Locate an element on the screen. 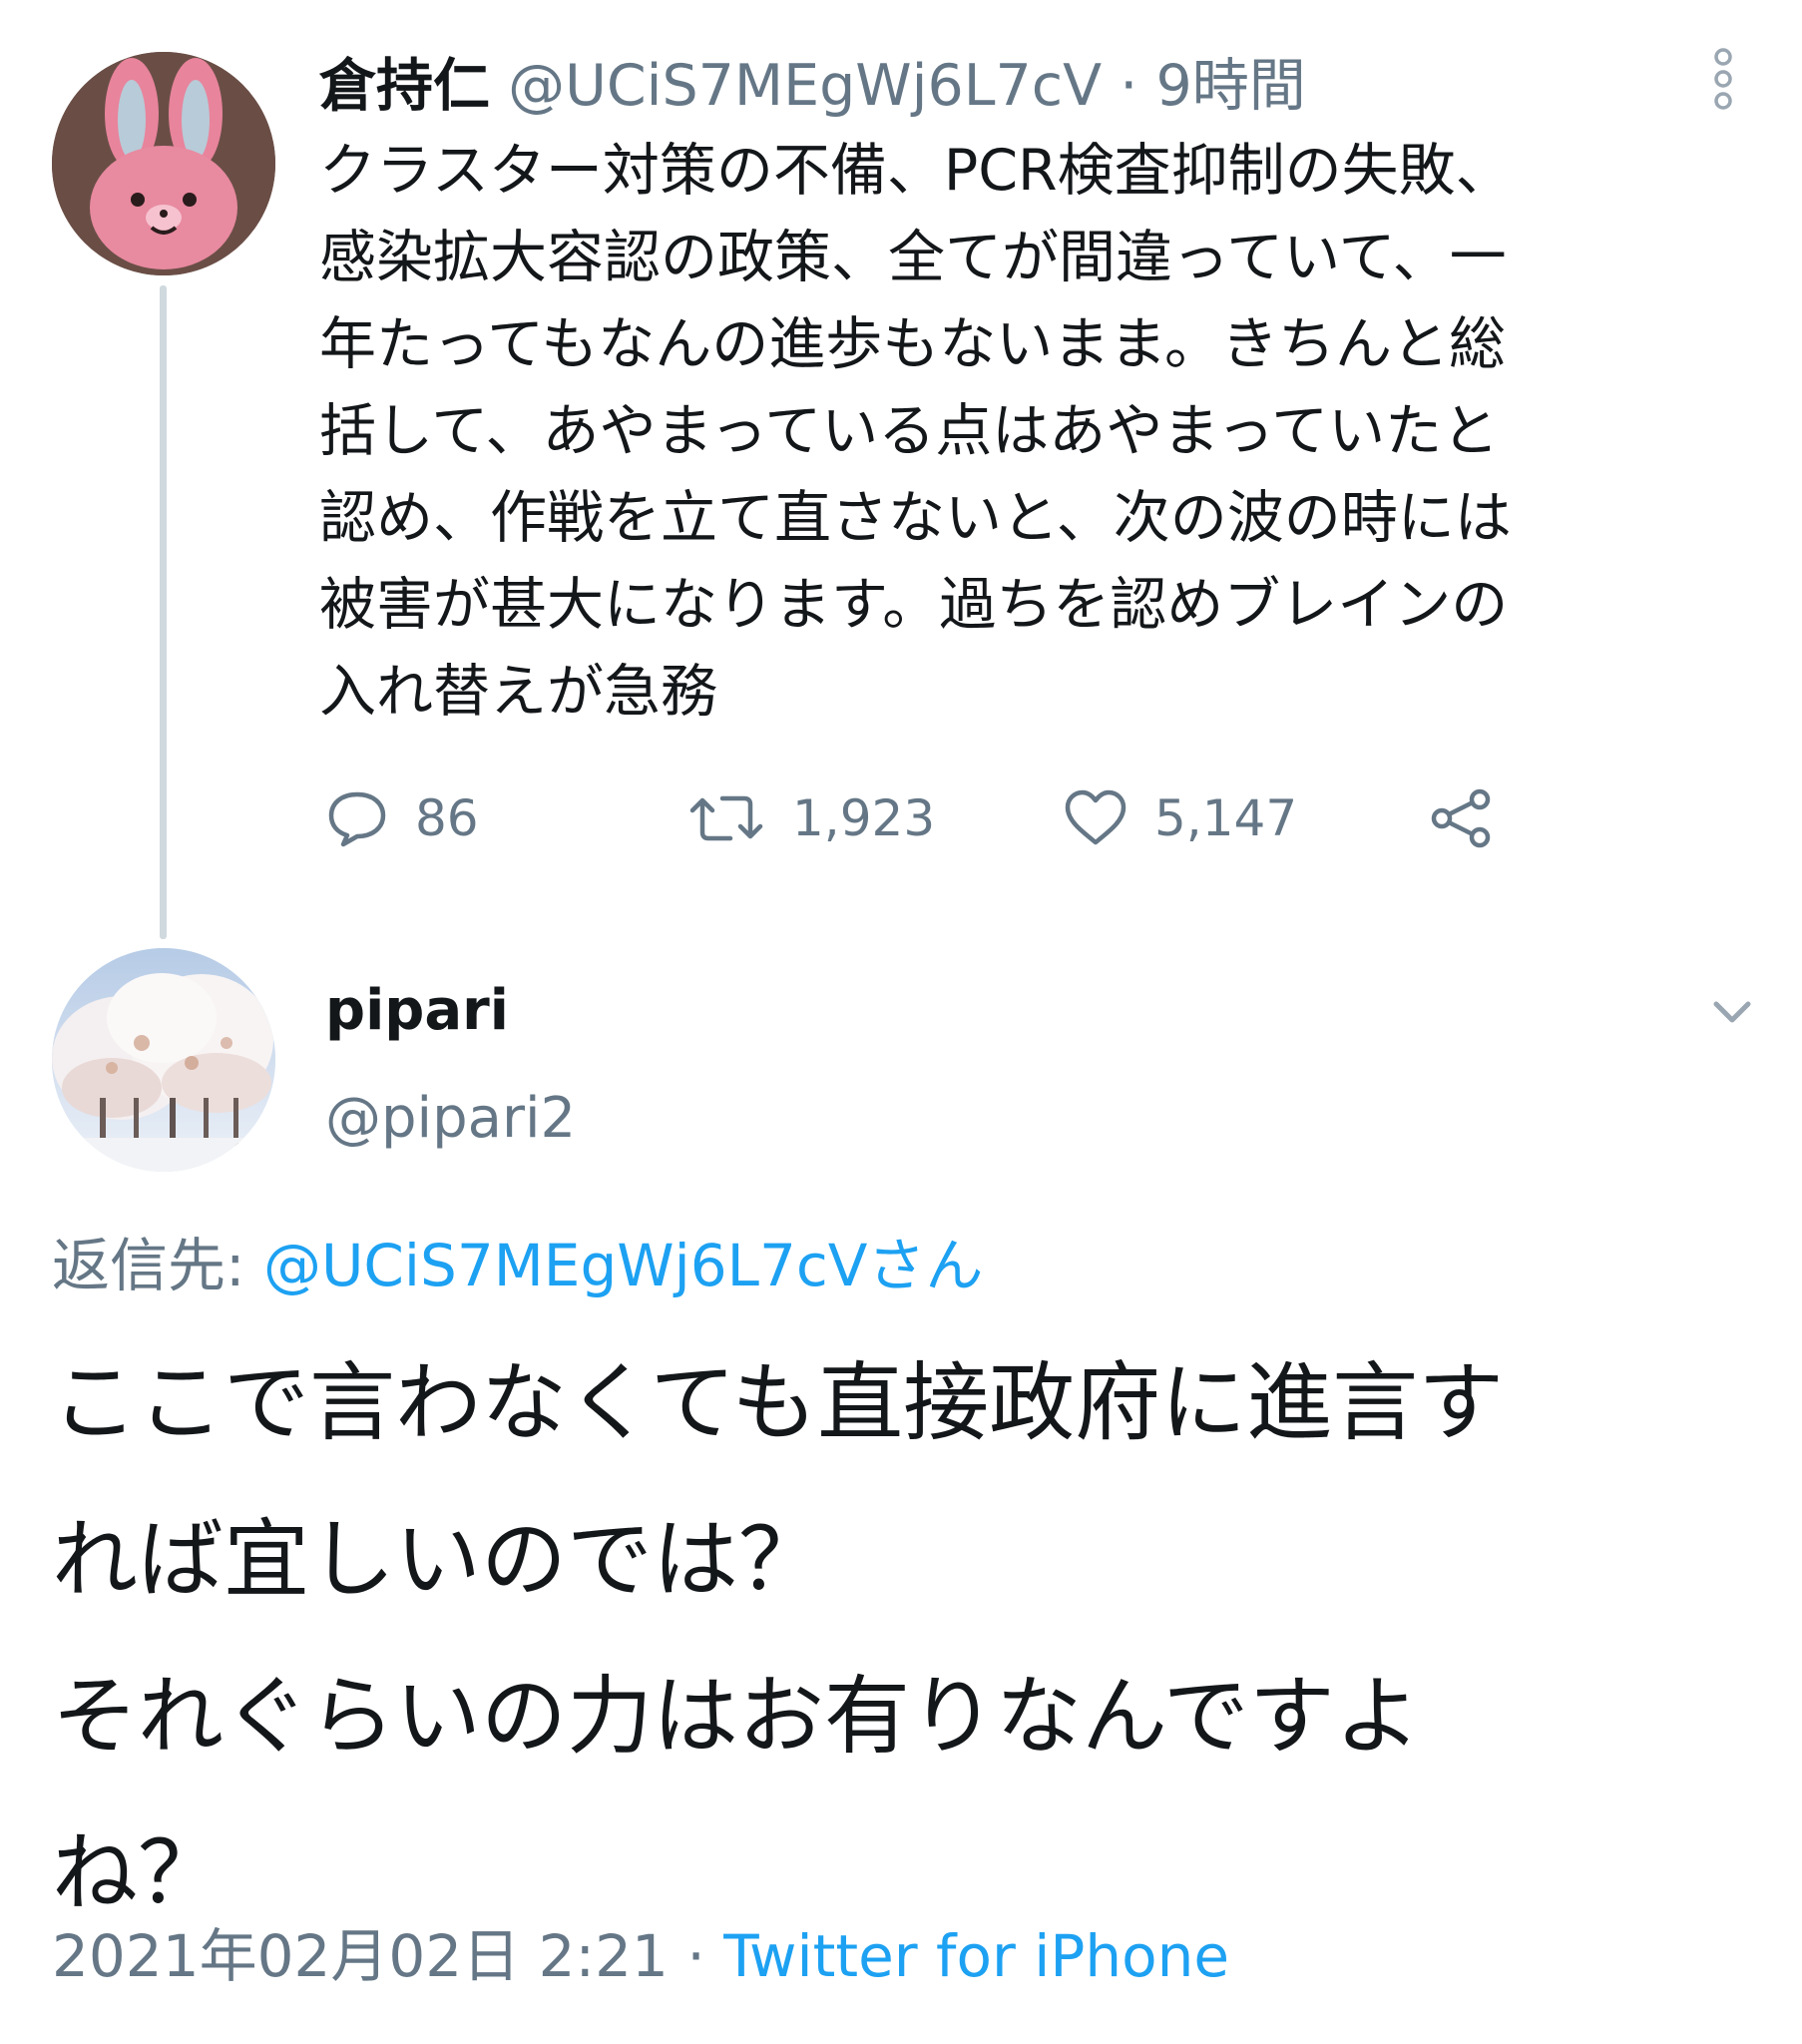 Image resolution: width=1802 pixels, height=2044 pixels. tweet-text-line: 年たってもなんの進歩もないまま。きちんと総 is located at coordinates (913, 344).